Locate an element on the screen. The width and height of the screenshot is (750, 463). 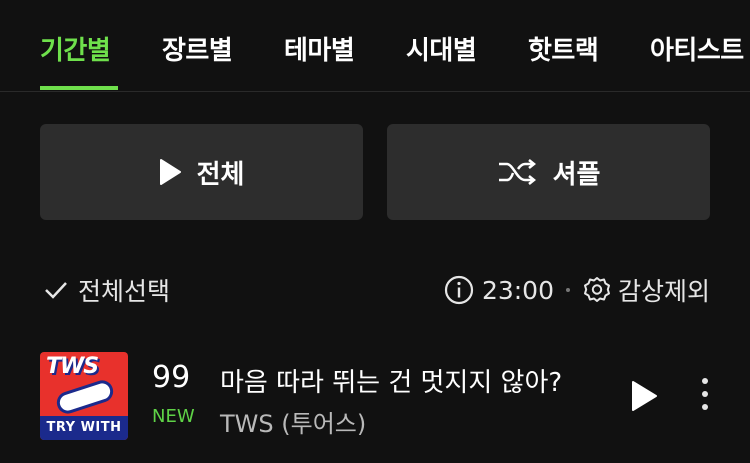
tab-hot-track: 핫트랙 is located at coordinates (563, 48).